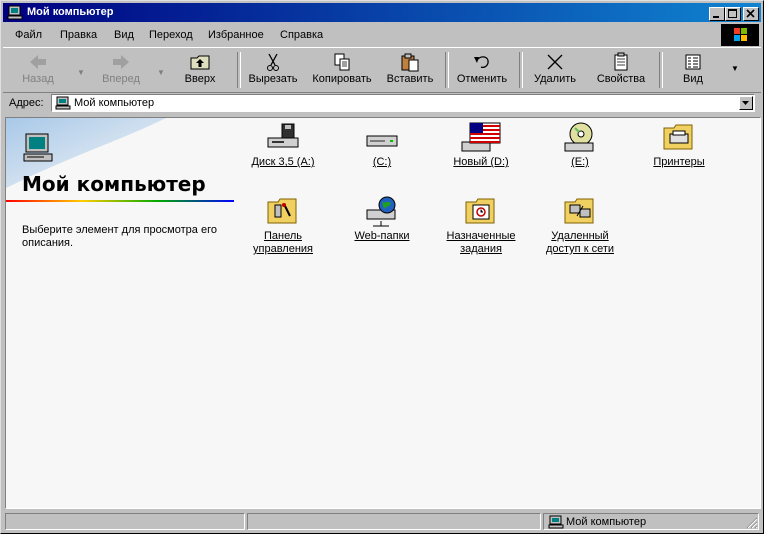  What do you see at coordinates (381, 211) in the screenshot?
I see `web-folders-icon` at bounding box center [381, 211].